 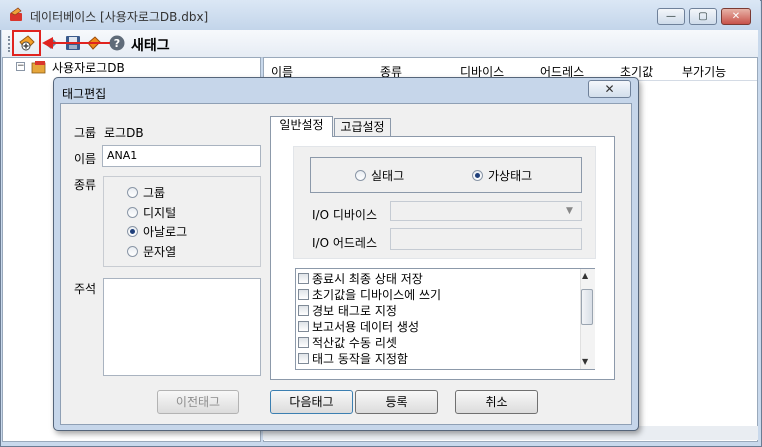 I want to click on kind-label-digital: 디지털, so click(x=159, y=212).